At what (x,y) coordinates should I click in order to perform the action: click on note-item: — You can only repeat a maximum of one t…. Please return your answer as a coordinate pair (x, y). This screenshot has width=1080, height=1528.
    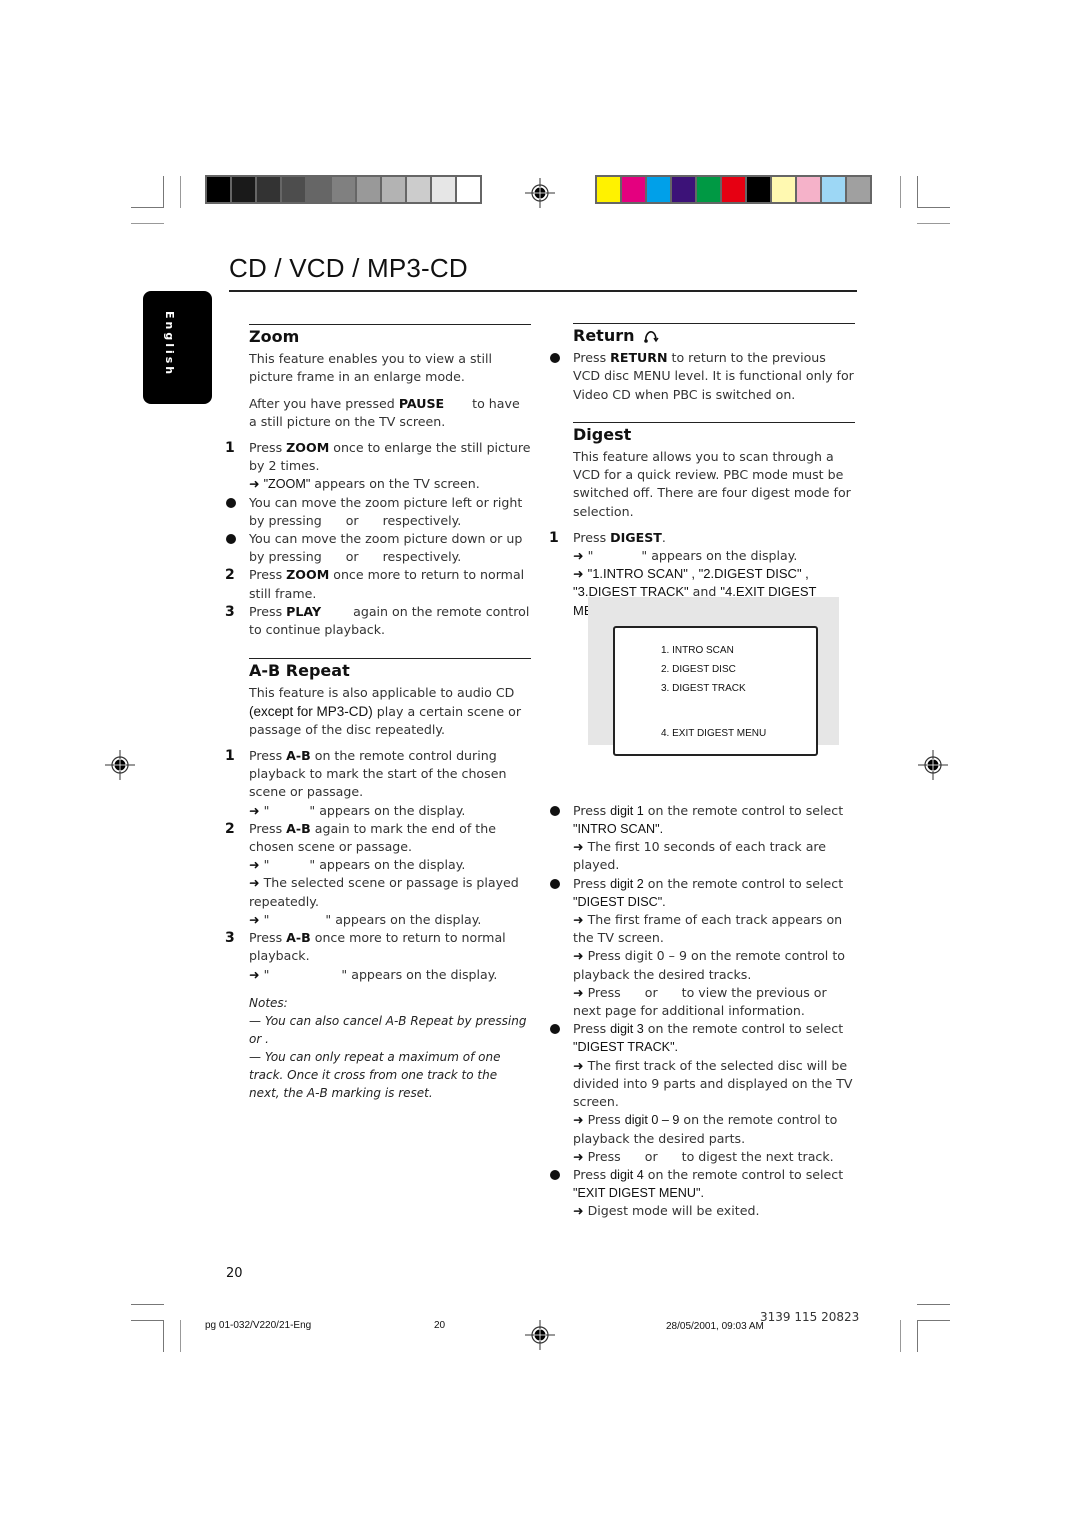
    Looking at the image, I should click on (375, 1074).